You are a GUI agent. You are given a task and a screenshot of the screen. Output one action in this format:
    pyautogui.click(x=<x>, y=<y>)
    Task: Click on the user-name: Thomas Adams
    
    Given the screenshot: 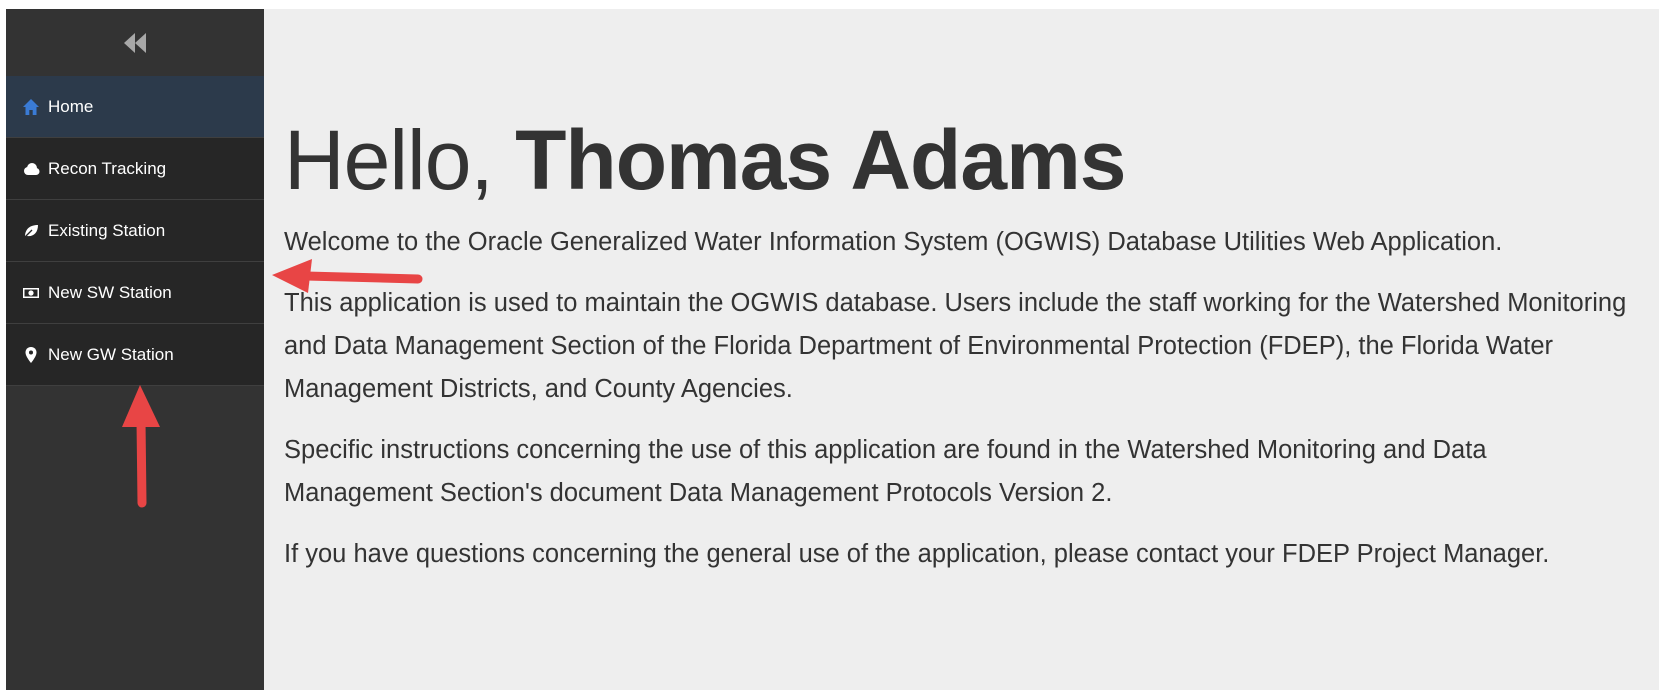 What is the action you would take?
    pyautogui.click(x=820, y=160)
    